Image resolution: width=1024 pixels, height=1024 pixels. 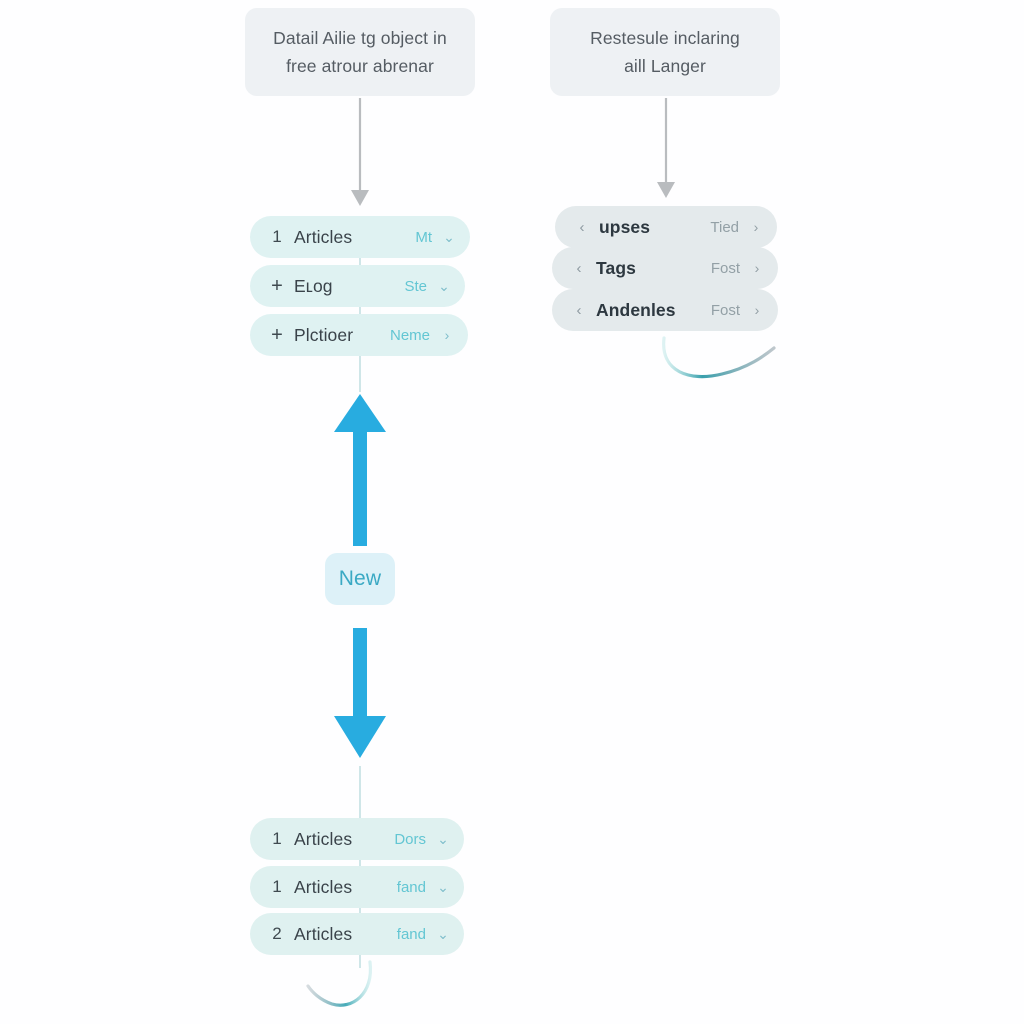 I want to click on item-meta: Ste, so click(x=415, y=286).